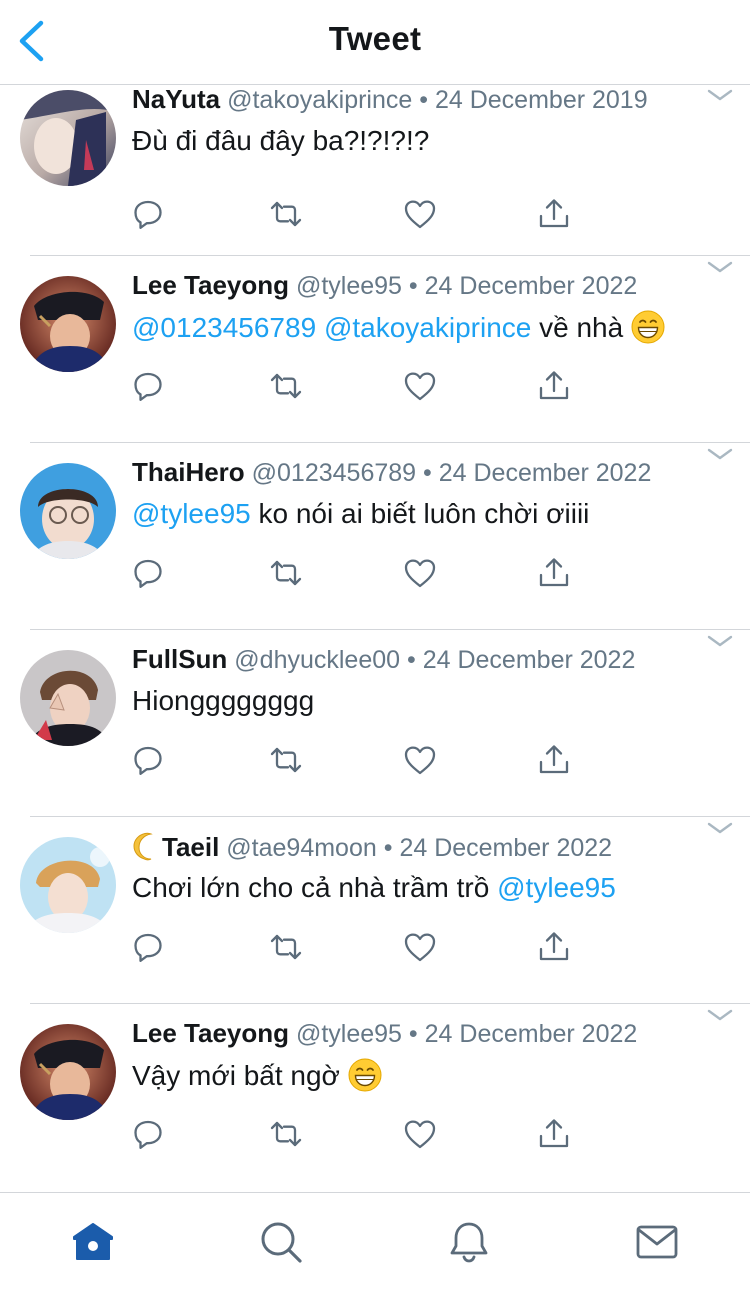  What do you see at coordinates (365, 1075) in the screenshot?
I see `grinning-face-icon` at bounding box center [365, 1075].